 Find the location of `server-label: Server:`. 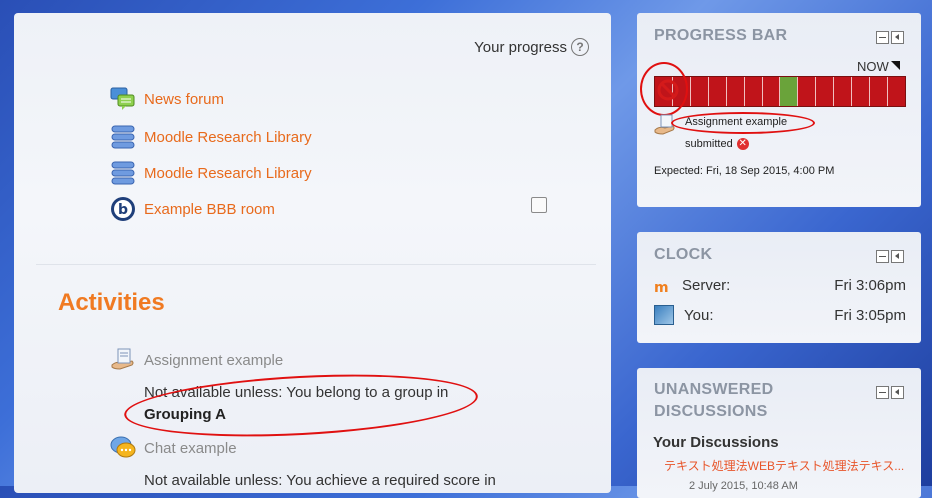

server-label: Server: is located at coordinates (706, 285).